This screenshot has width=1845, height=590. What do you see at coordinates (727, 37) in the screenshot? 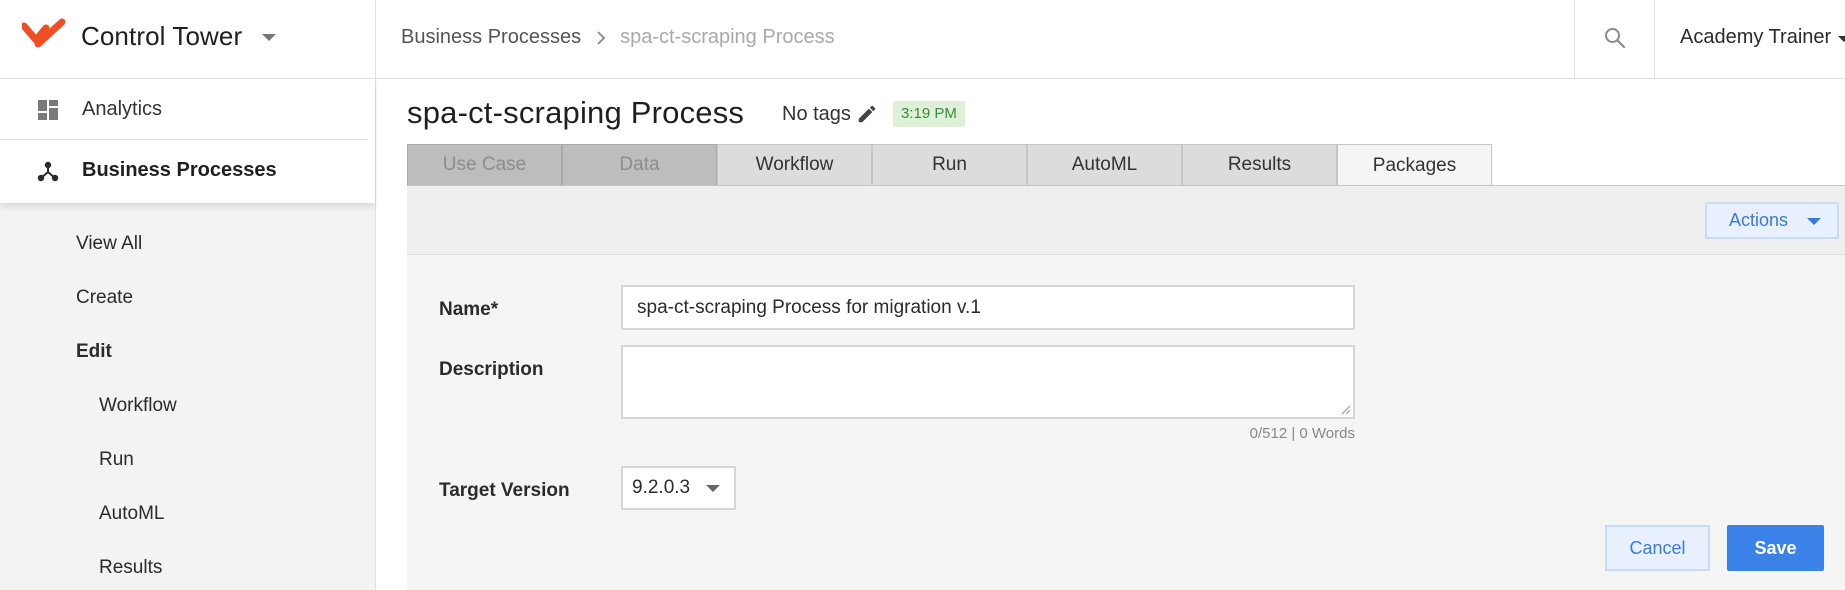
I see `breadcrumb-current: spa-ct-scraping Process` at bounding box center [727, 37].